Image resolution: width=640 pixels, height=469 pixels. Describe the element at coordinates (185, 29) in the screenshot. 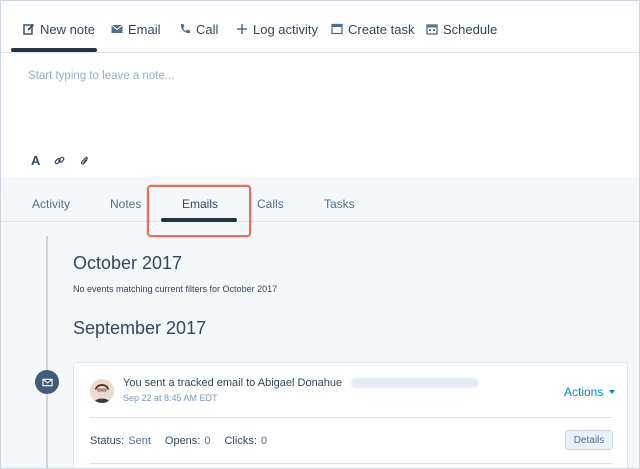

I see `phone-icon` at that location.